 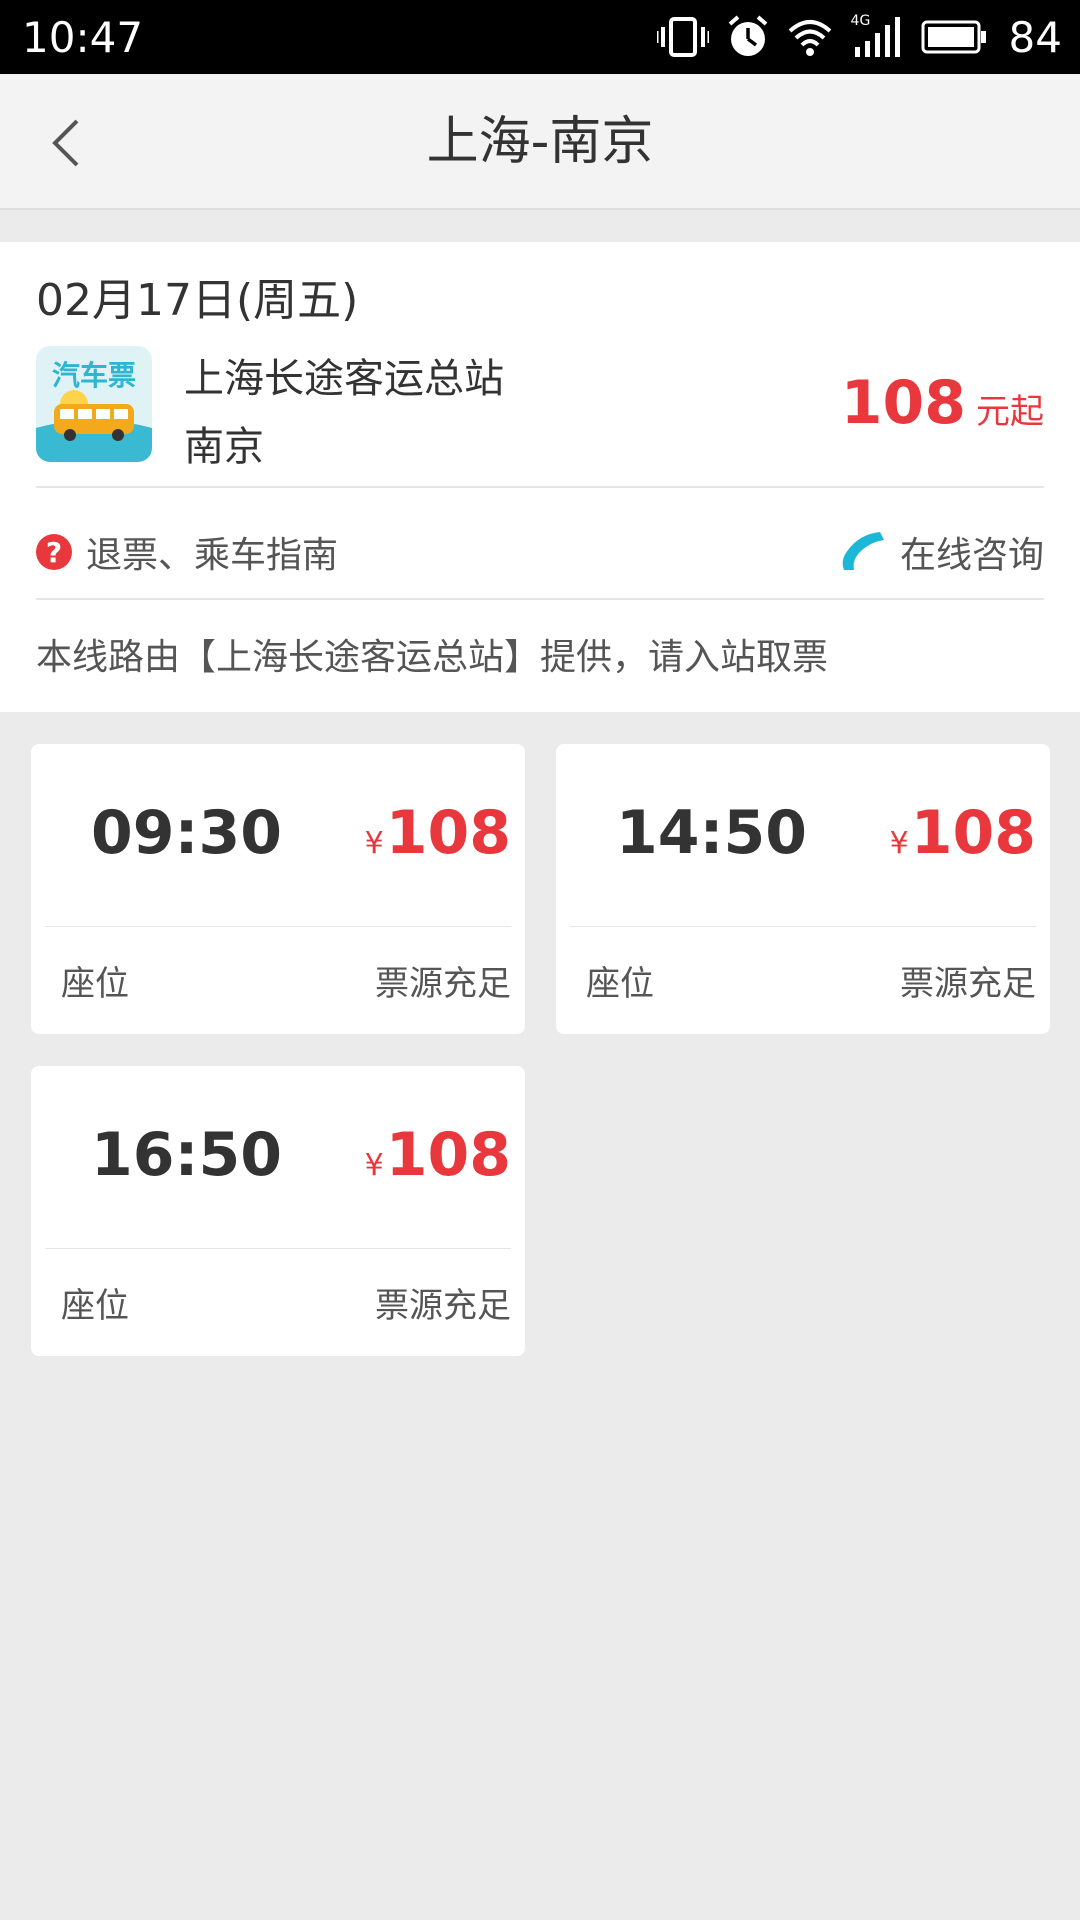 I want to click on battery-level: 84, so click(x=1035, y=37).